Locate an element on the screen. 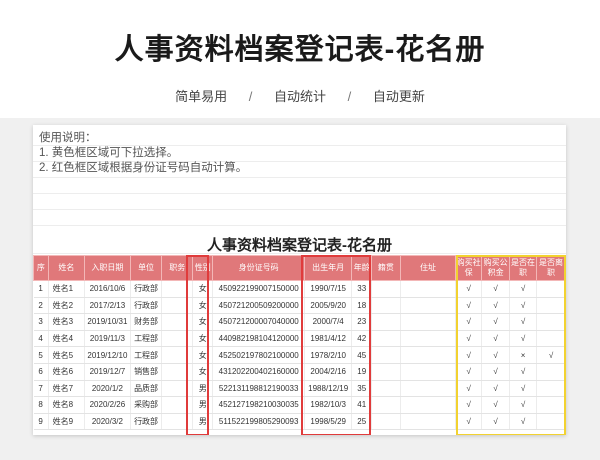  cell-age: 33 is located at coordinates (361, 289).